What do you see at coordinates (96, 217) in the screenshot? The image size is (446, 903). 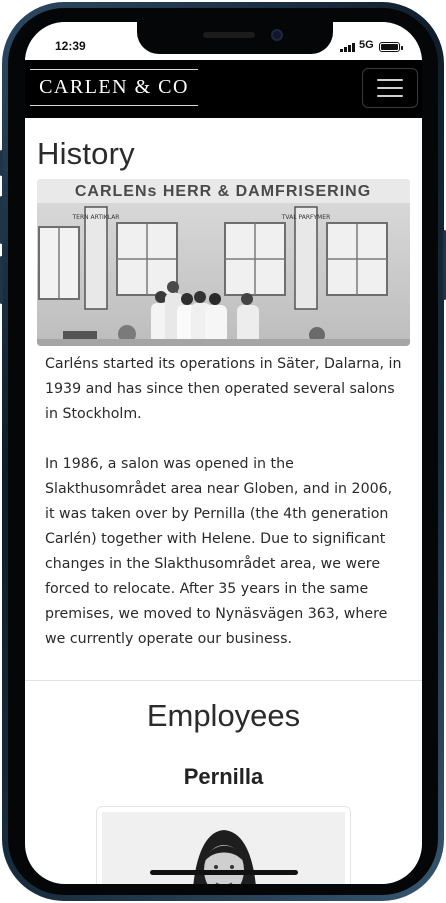 I see `photo-sign-left: TERN ARTIKLAR` at bounding box center [96, 217].